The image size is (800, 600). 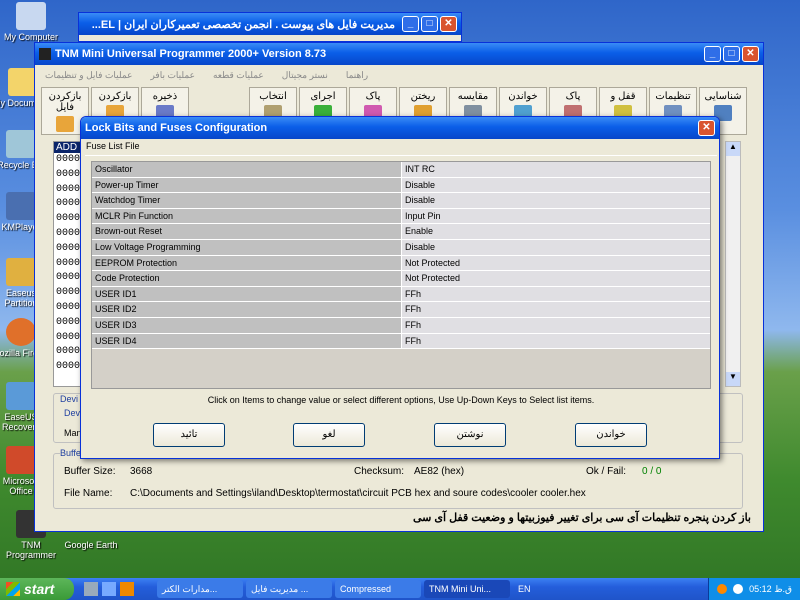 What do you see at coordinates (378, 589) in the screenshot?
I see `taskbar-item-3: Compressed` at bounding box center [378, 589].